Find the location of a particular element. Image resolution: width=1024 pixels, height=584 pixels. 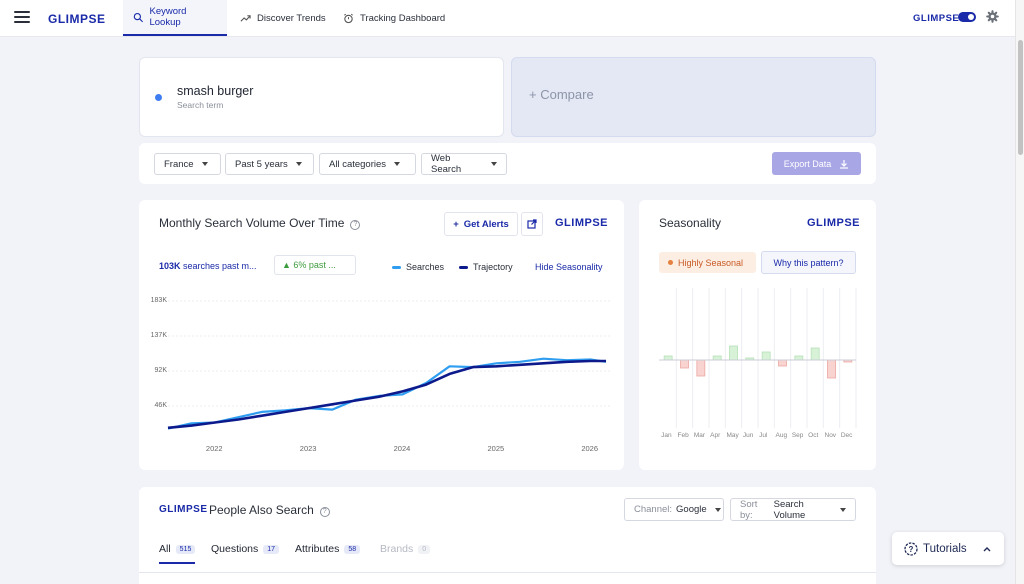

sort-select: Sort by: Search Volume is located at coordinates (793, 509).